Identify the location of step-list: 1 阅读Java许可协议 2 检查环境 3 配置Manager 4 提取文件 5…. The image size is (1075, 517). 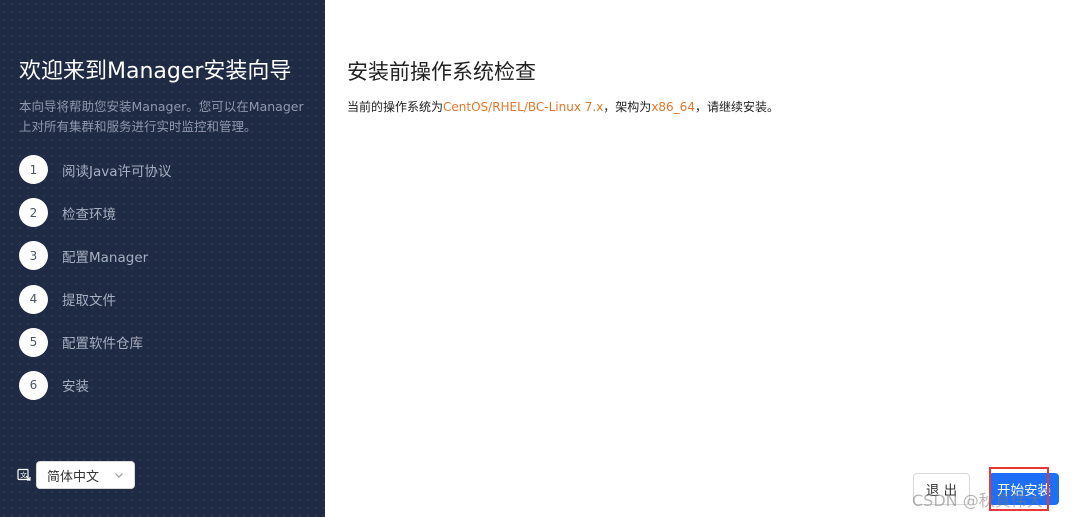
(95, 284).